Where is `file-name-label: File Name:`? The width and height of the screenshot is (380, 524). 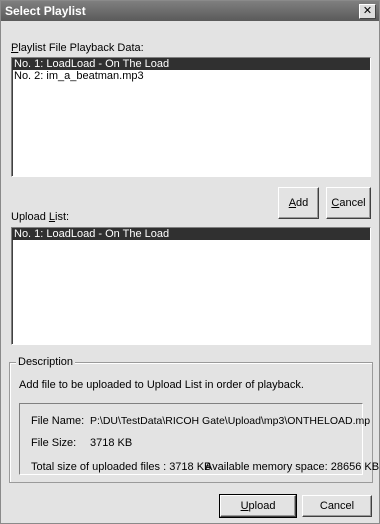 file-name-label: File Name: is located at coordinates (58, 421).